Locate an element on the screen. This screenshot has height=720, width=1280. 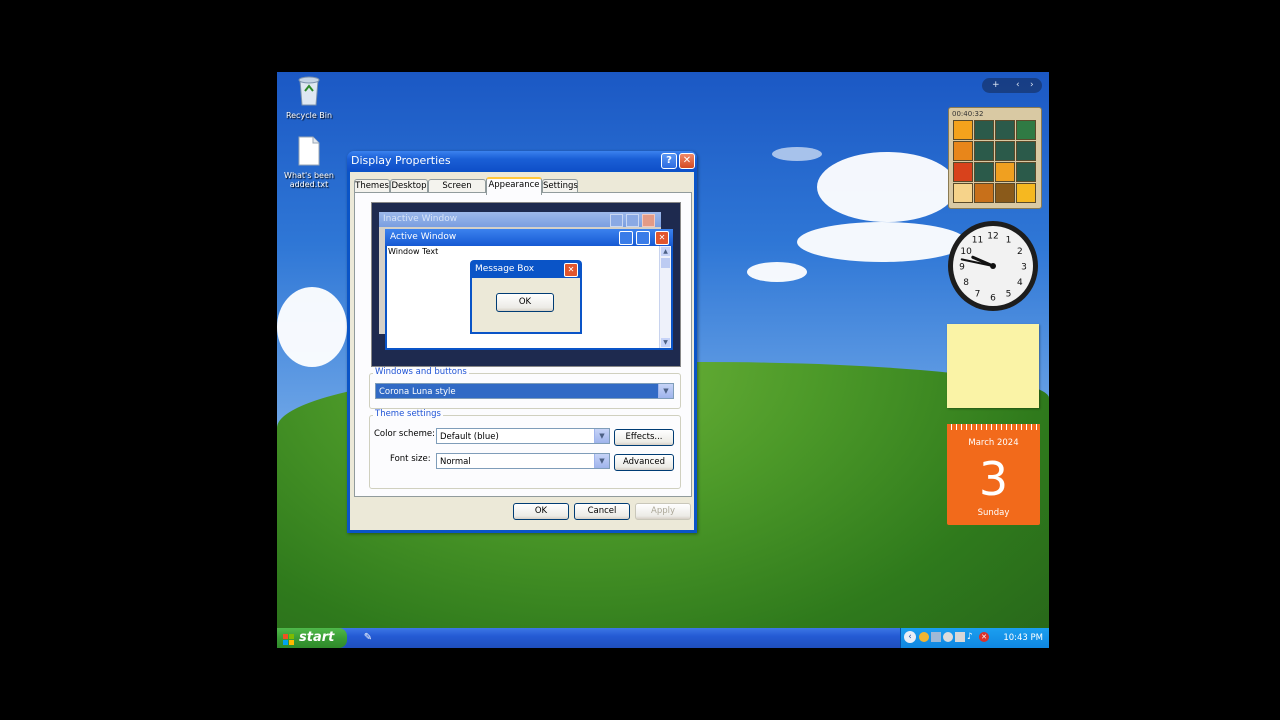
windows-buttons-group: Windows and buttons Corona Luna style ▼ is located at coordinates (525, 388).